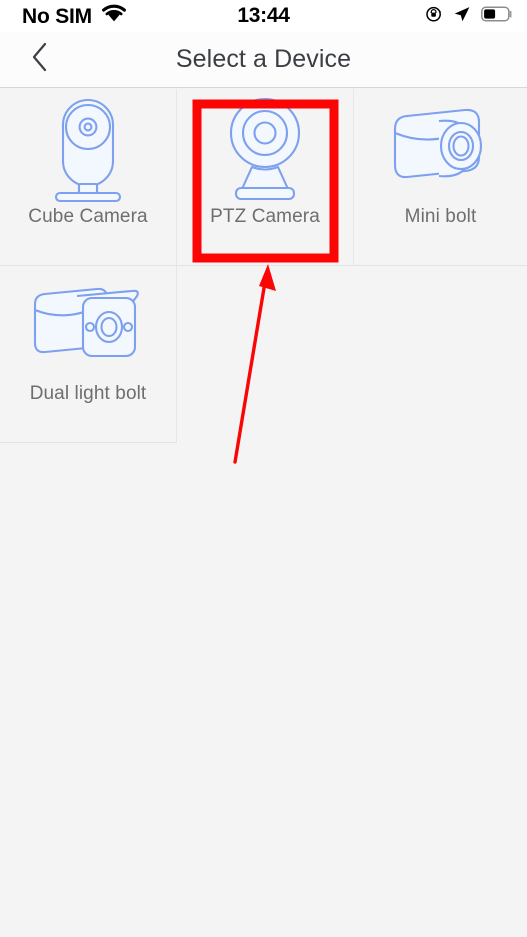  Describe the element at coordinates (265, 148) in the screenshot. I see `ptz-camera-icon` at that location.